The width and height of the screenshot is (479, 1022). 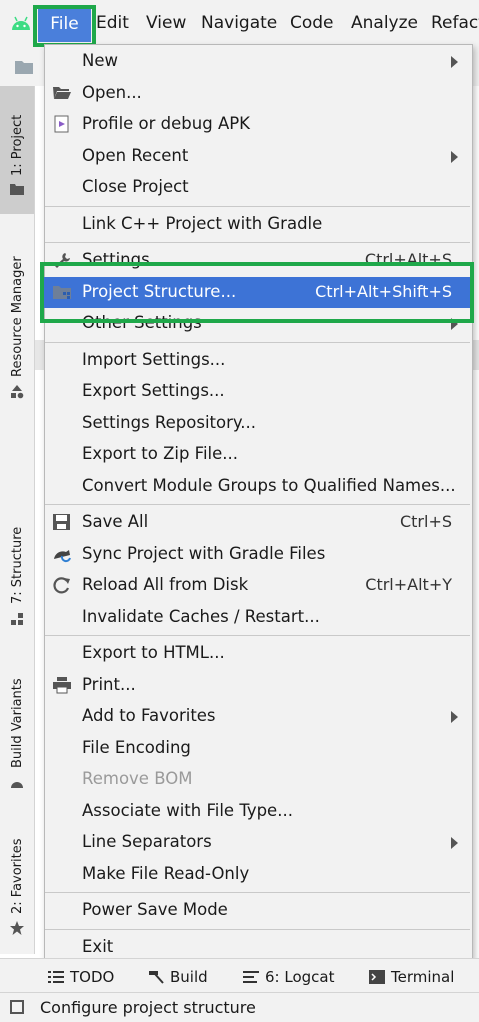 I want to click on menu-item-label: Exit, so click(x=98, y=946).